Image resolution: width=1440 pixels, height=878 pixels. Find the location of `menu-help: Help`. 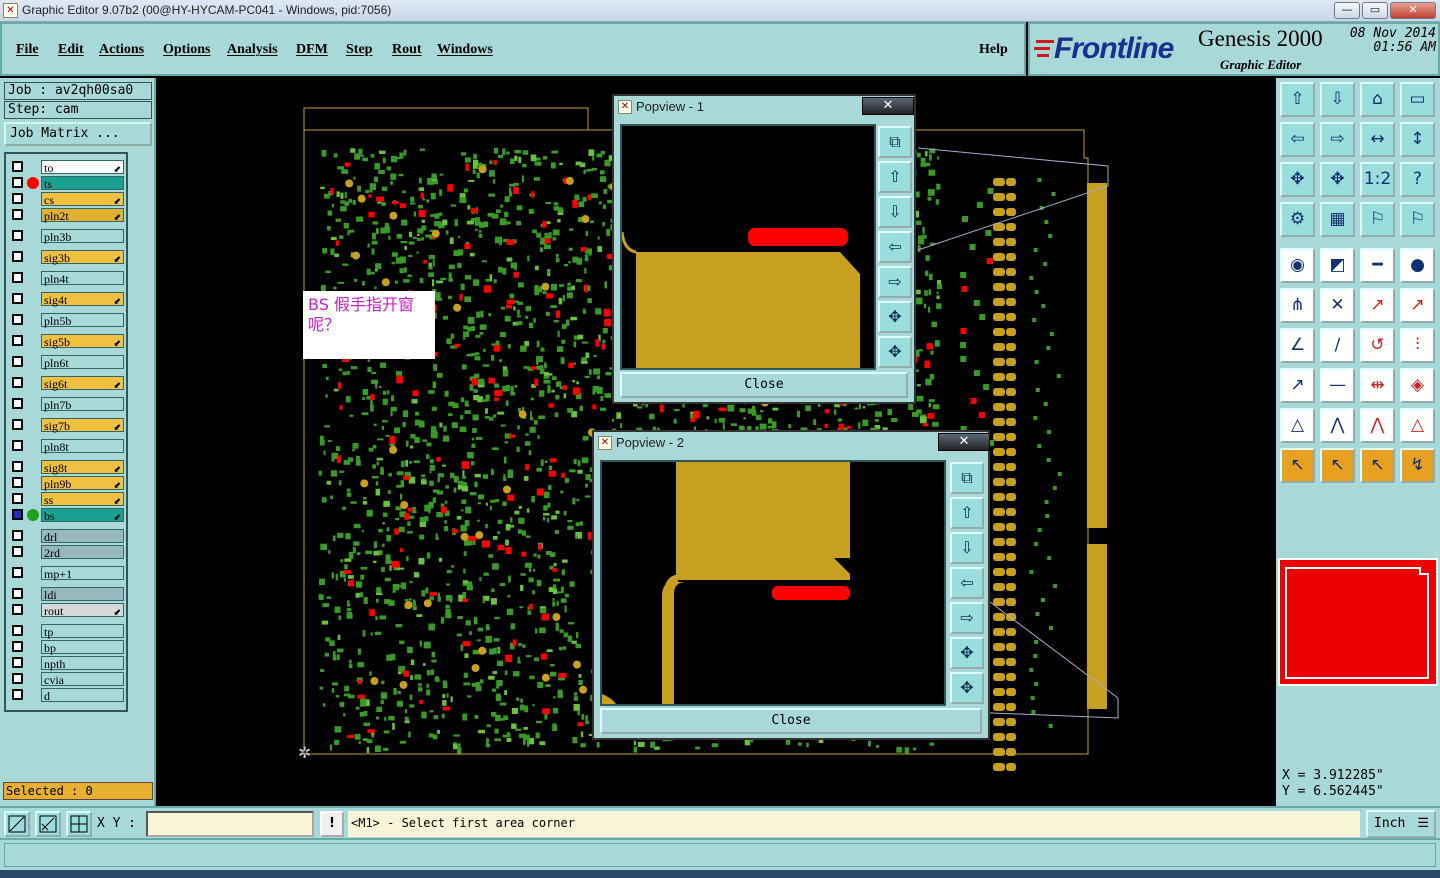

menu-help: Help is located at coordinates (993, 50).